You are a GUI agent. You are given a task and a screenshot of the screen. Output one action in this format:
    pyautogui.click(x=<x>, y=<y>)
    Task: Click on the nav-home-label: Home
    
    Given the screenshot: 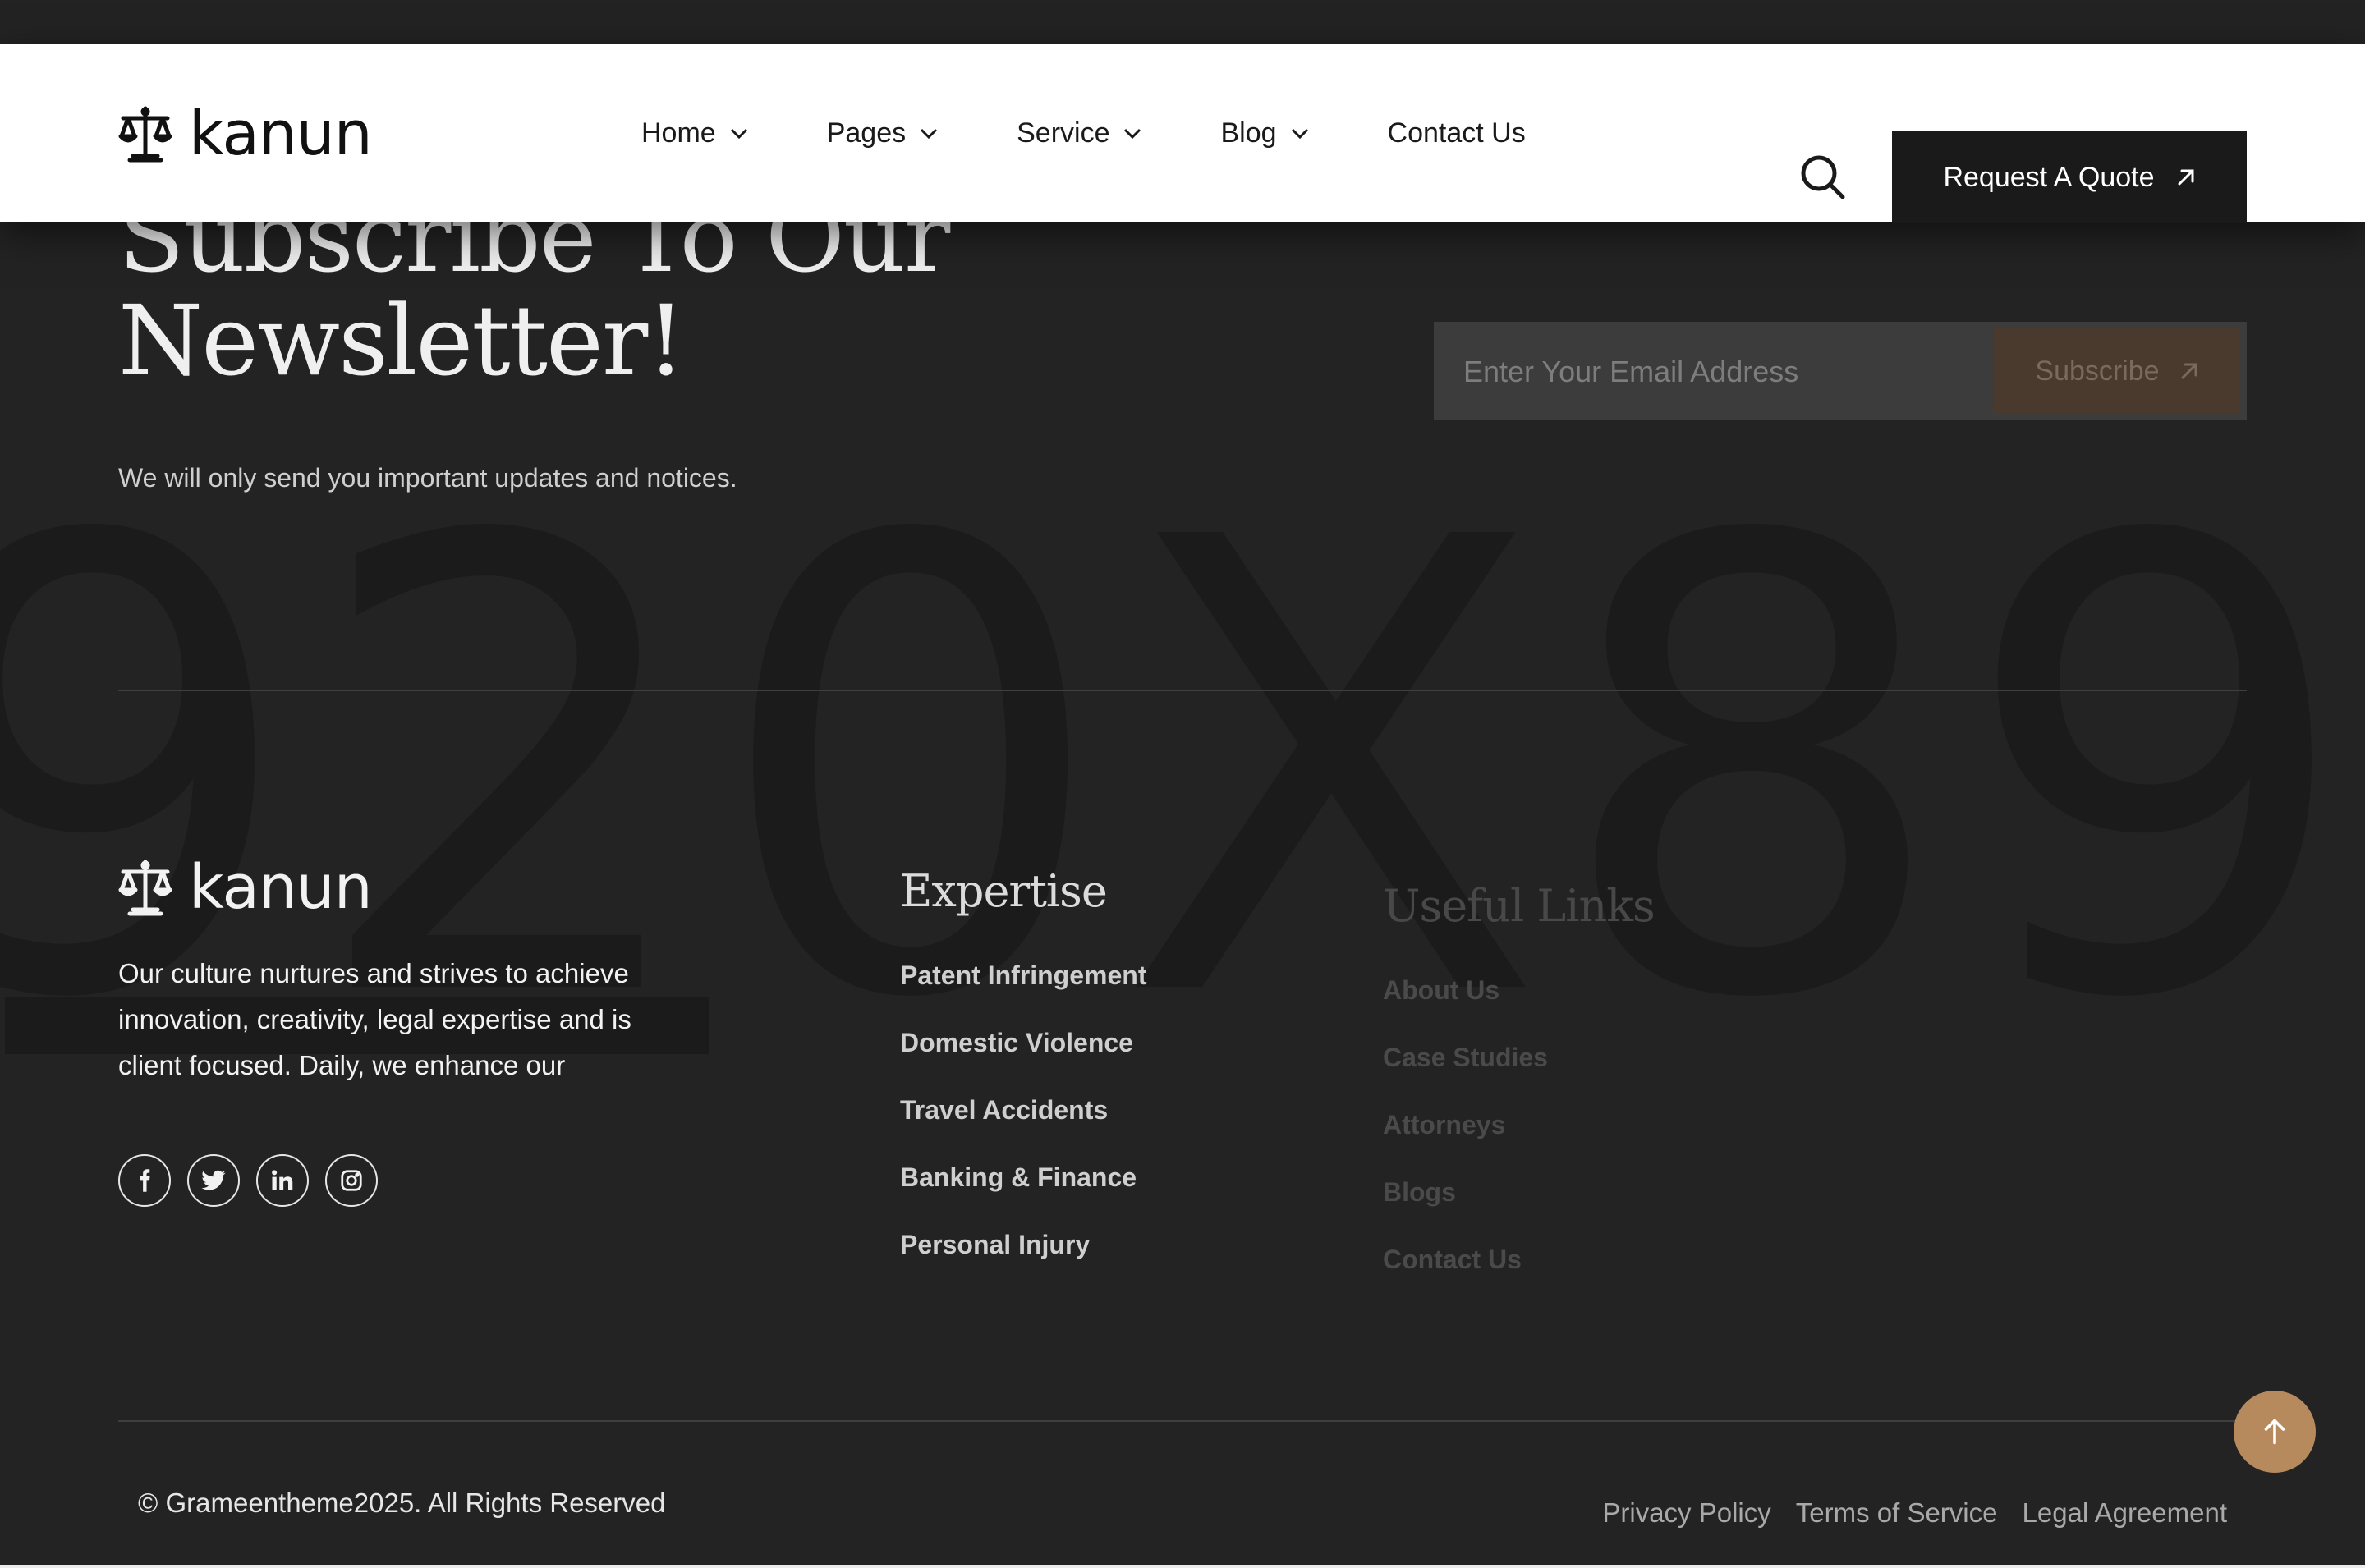 What is the action you would take?
    pyautogui.click(x=678, y=133)
    